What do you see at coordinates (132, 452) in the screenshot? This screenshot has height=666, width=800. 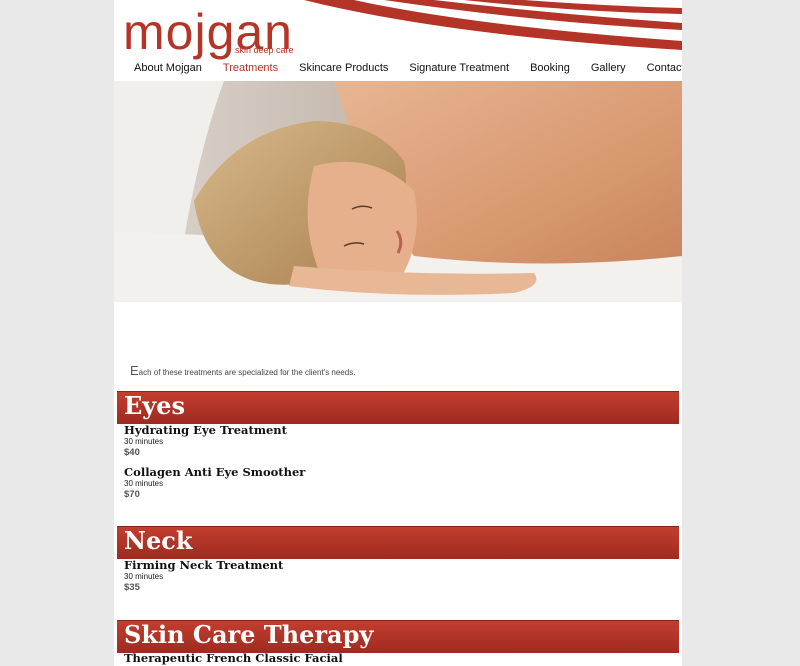 I see `treatment-price: $40` at bounding box center [132, 452].